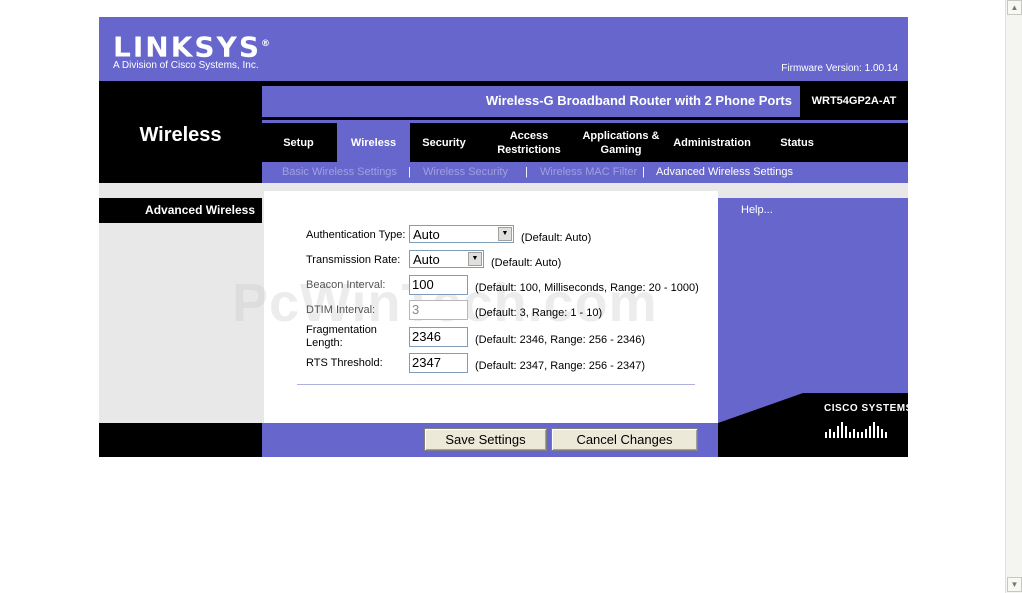  What do you see at coordinates (813, 310) in the screenshot?
I see `help-column` at bounding box center [813, 310].